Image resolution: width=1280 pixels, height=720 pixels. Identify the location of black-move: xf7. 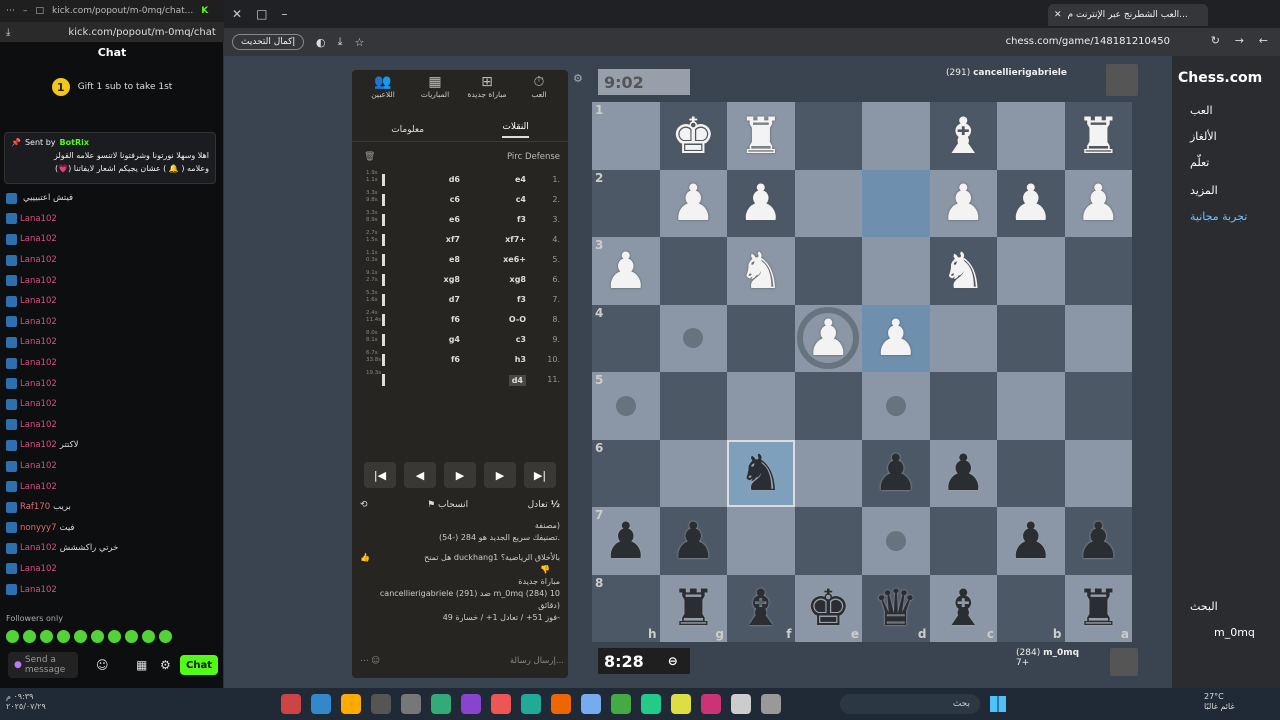
(453, 239).